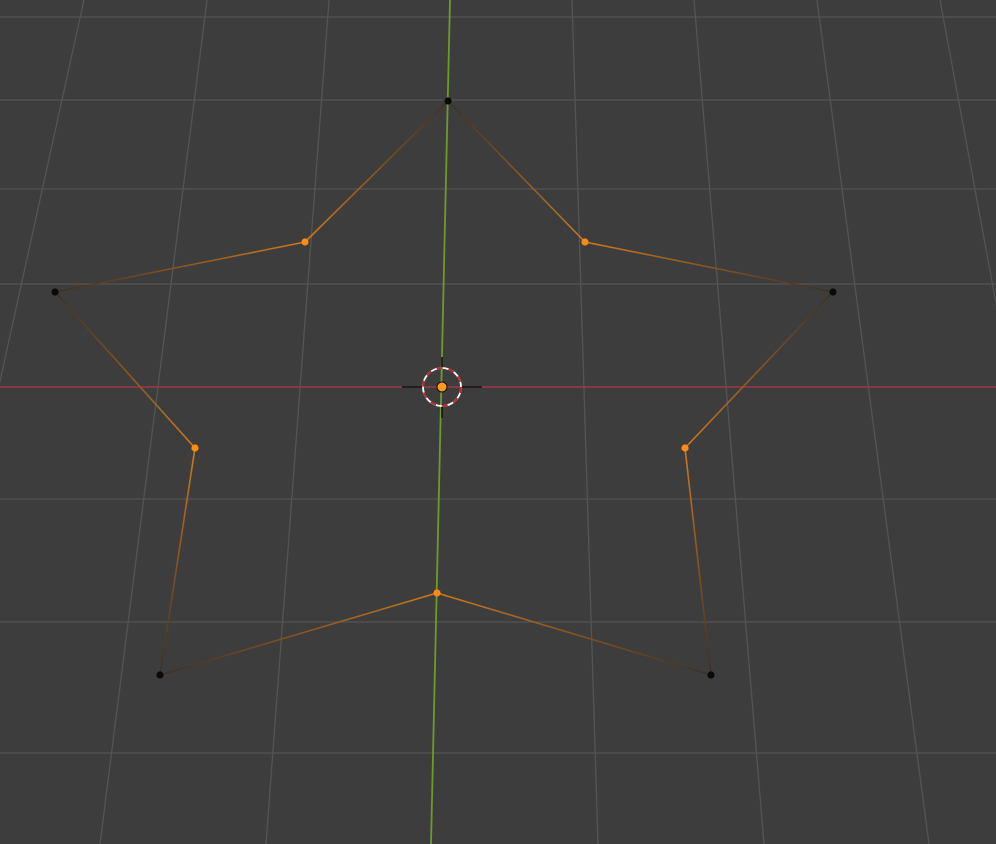 This screenshot has width=996, height=844. What do you see at coordinates (195, 448) in the screenshot?
I see `vertex-inner-bottom-left` at bounding box center [195, 448].